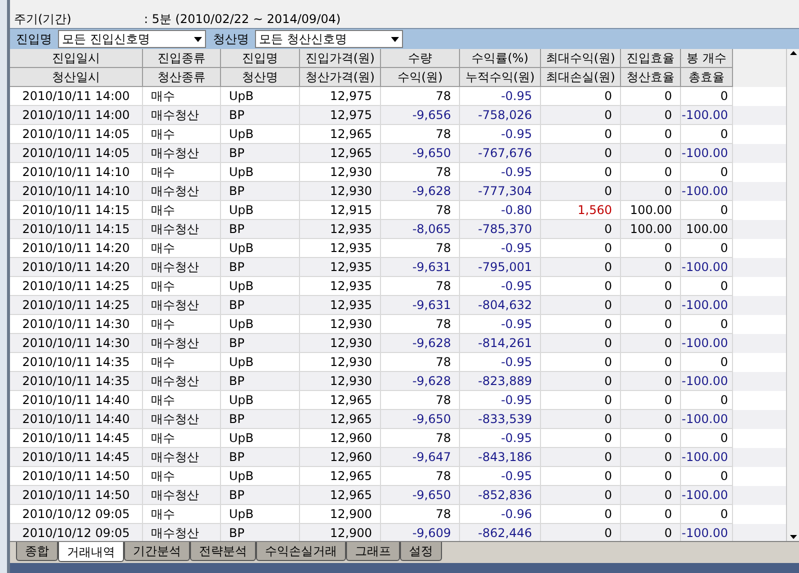 The width and height of the screenshot is (799, 573). Describe the element at coordinates (421, 551) in the screenshot. I see `tab: 설정` at that location.